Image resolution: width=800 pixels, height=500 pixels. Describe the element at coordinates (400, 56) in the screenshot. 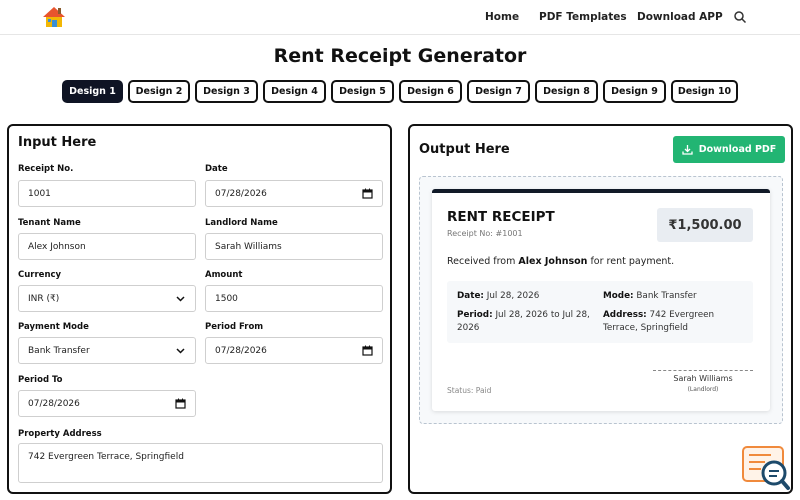

I see `page-title: Rent Receipt Generator` at that location.